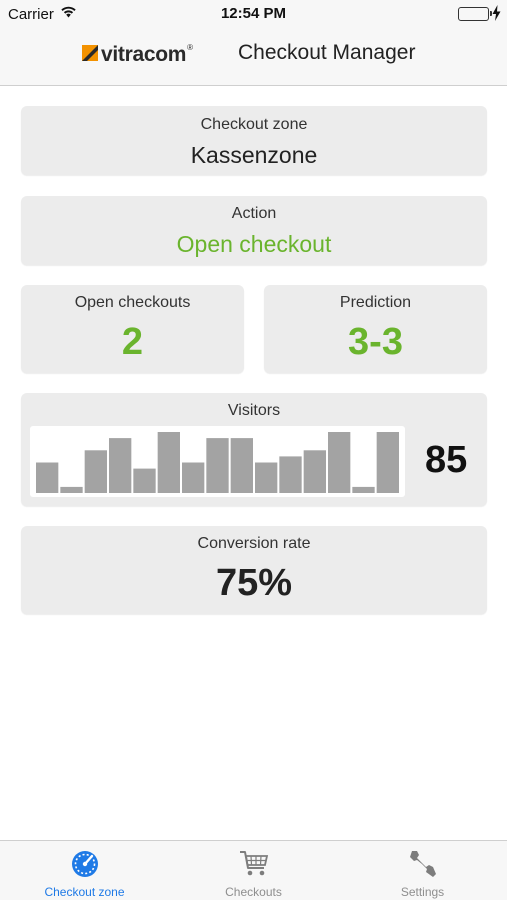 The width and height of the screenshot is (507, 900). I want to click on tab-settings: Settings, so click(422, 870).